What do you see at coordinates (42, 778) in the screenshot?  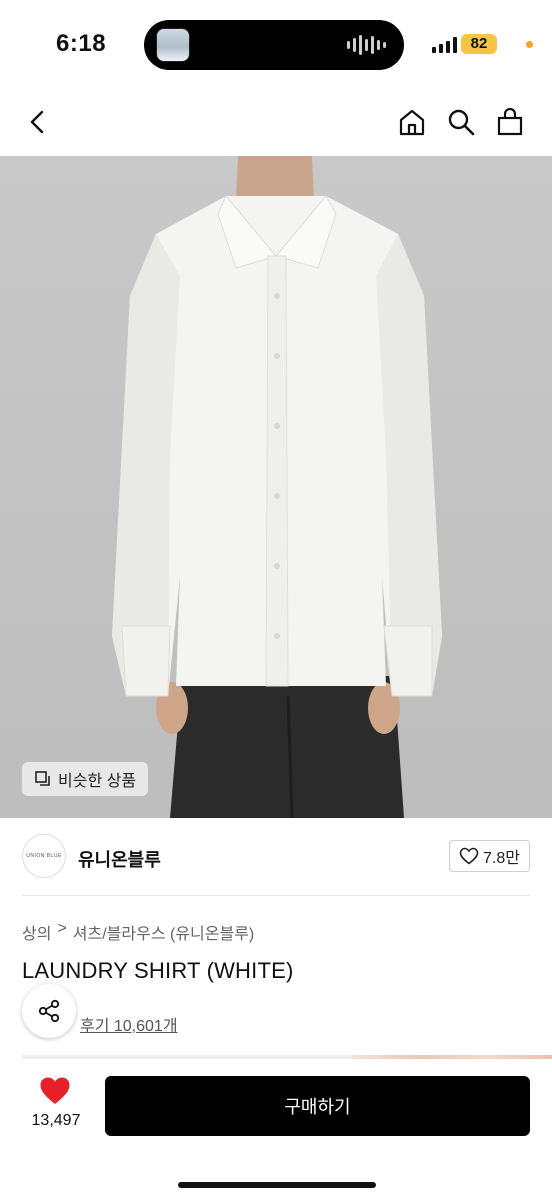 I see `copy-icon` at bounding box center [42, 778].